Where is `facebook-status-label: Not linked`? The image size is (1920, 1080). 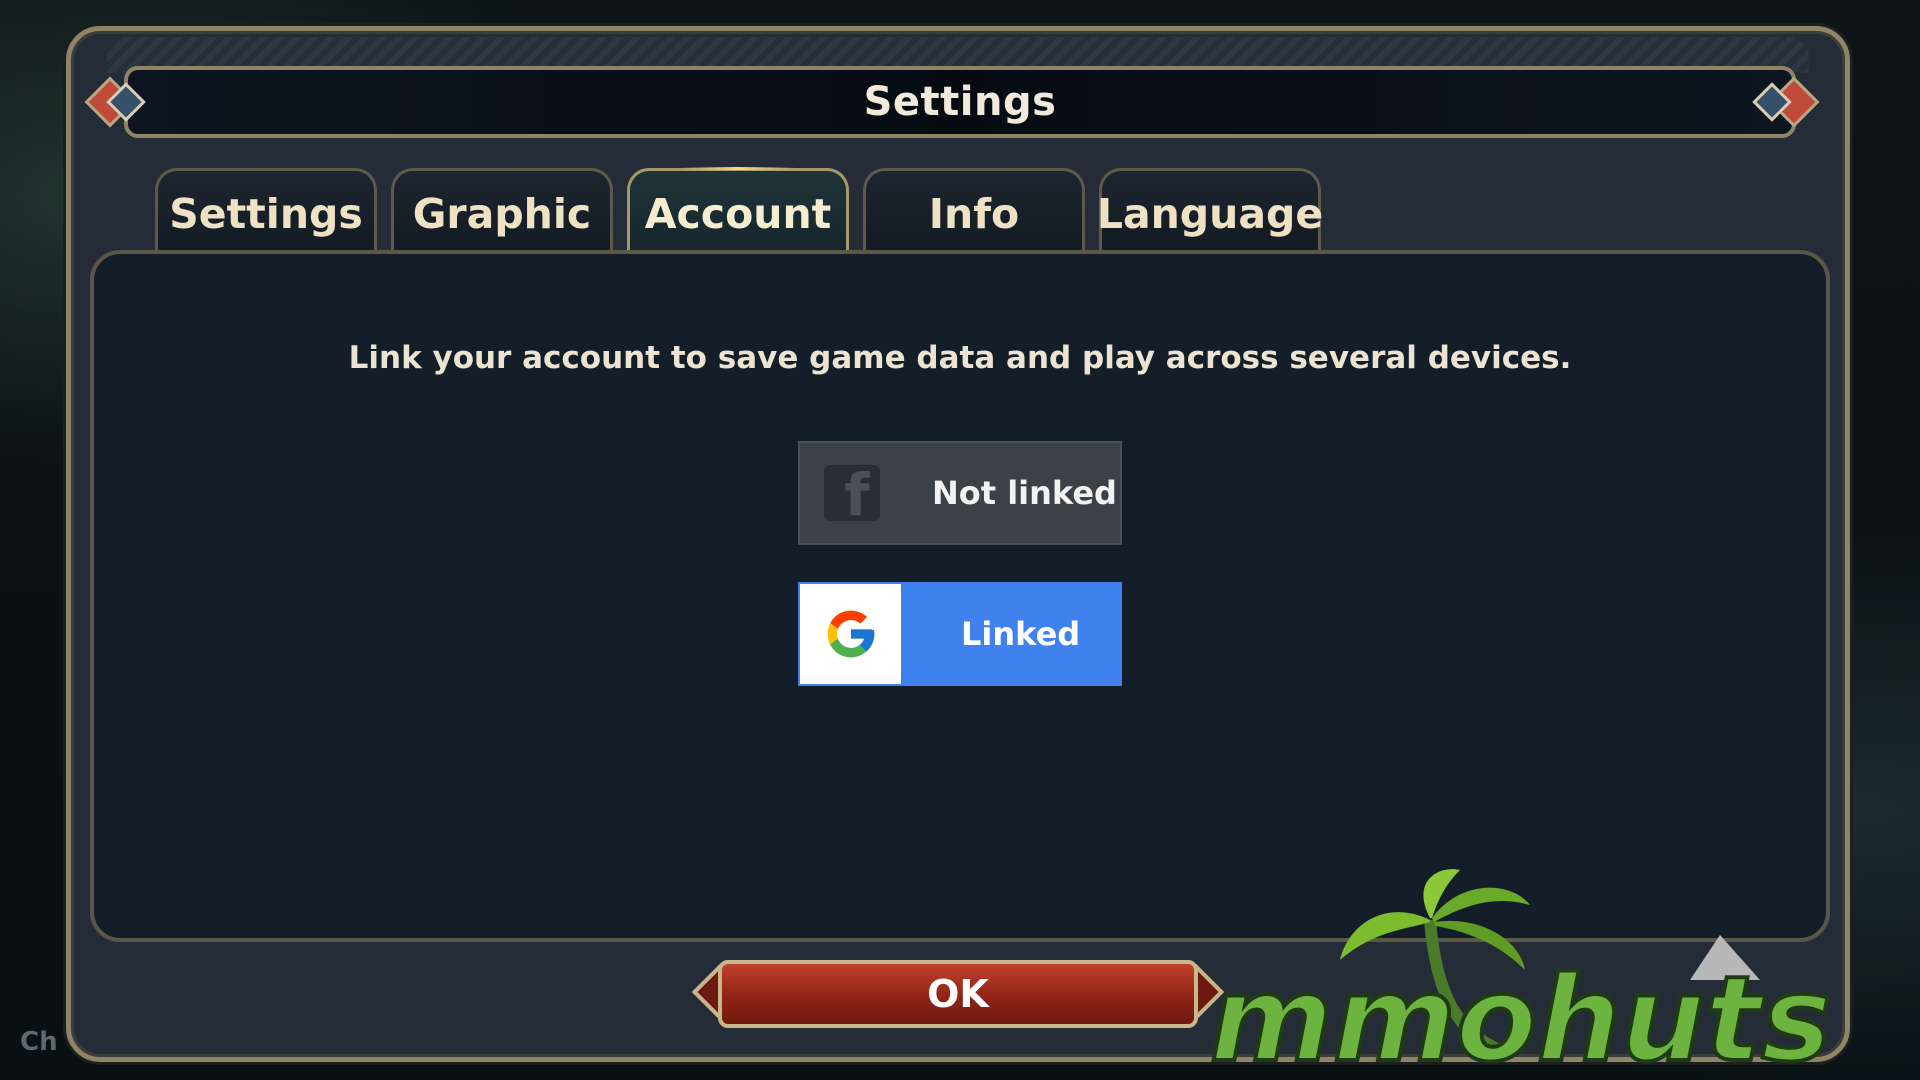
facebook-status-label: Not linked is located at coordinates (1024, 493).